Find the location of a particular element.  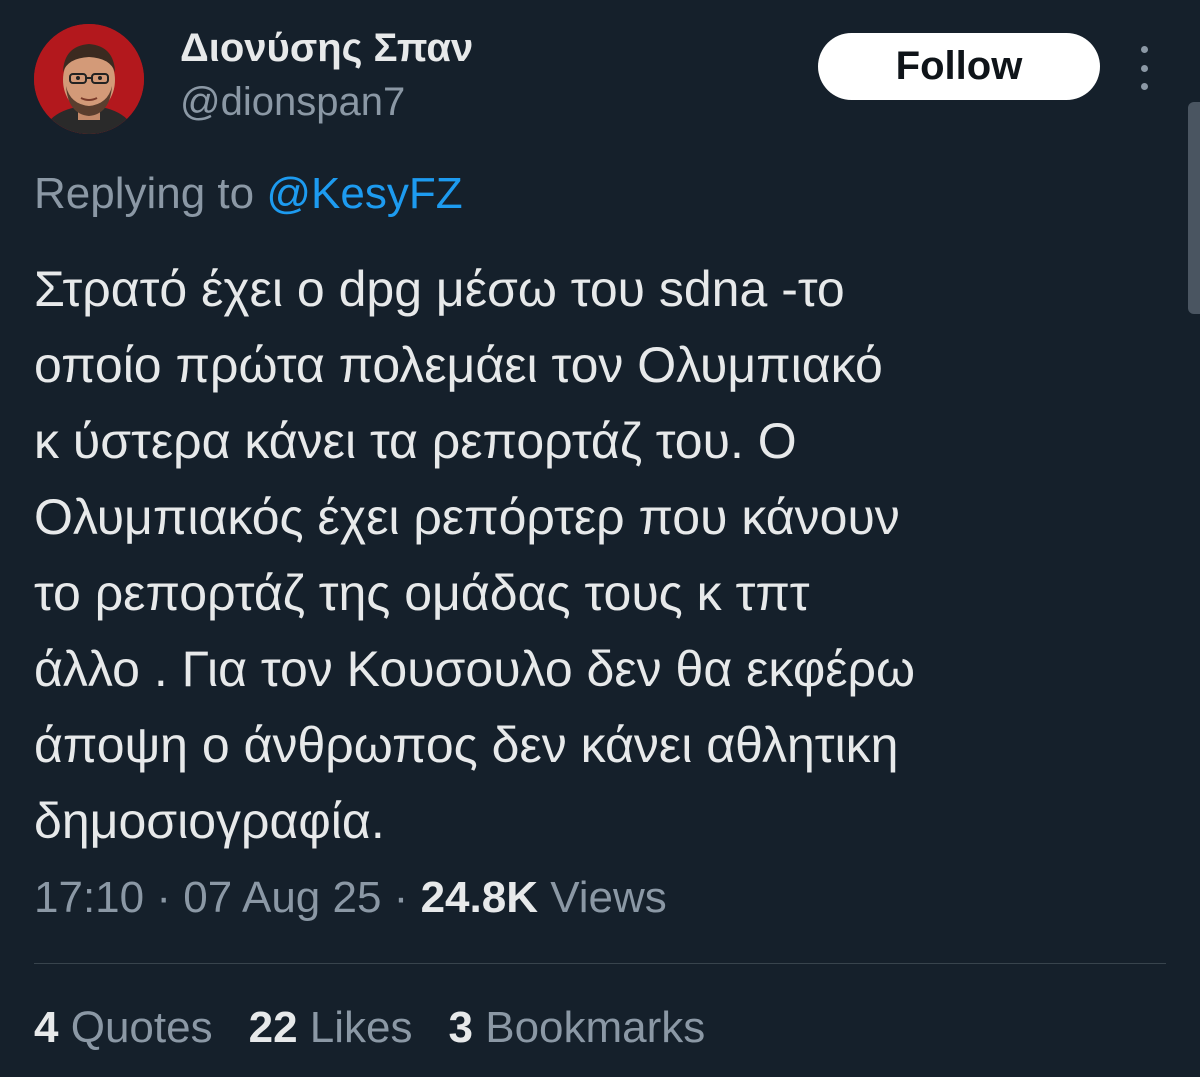

quotes-count: 4 is located at coordinates (46, 1027).